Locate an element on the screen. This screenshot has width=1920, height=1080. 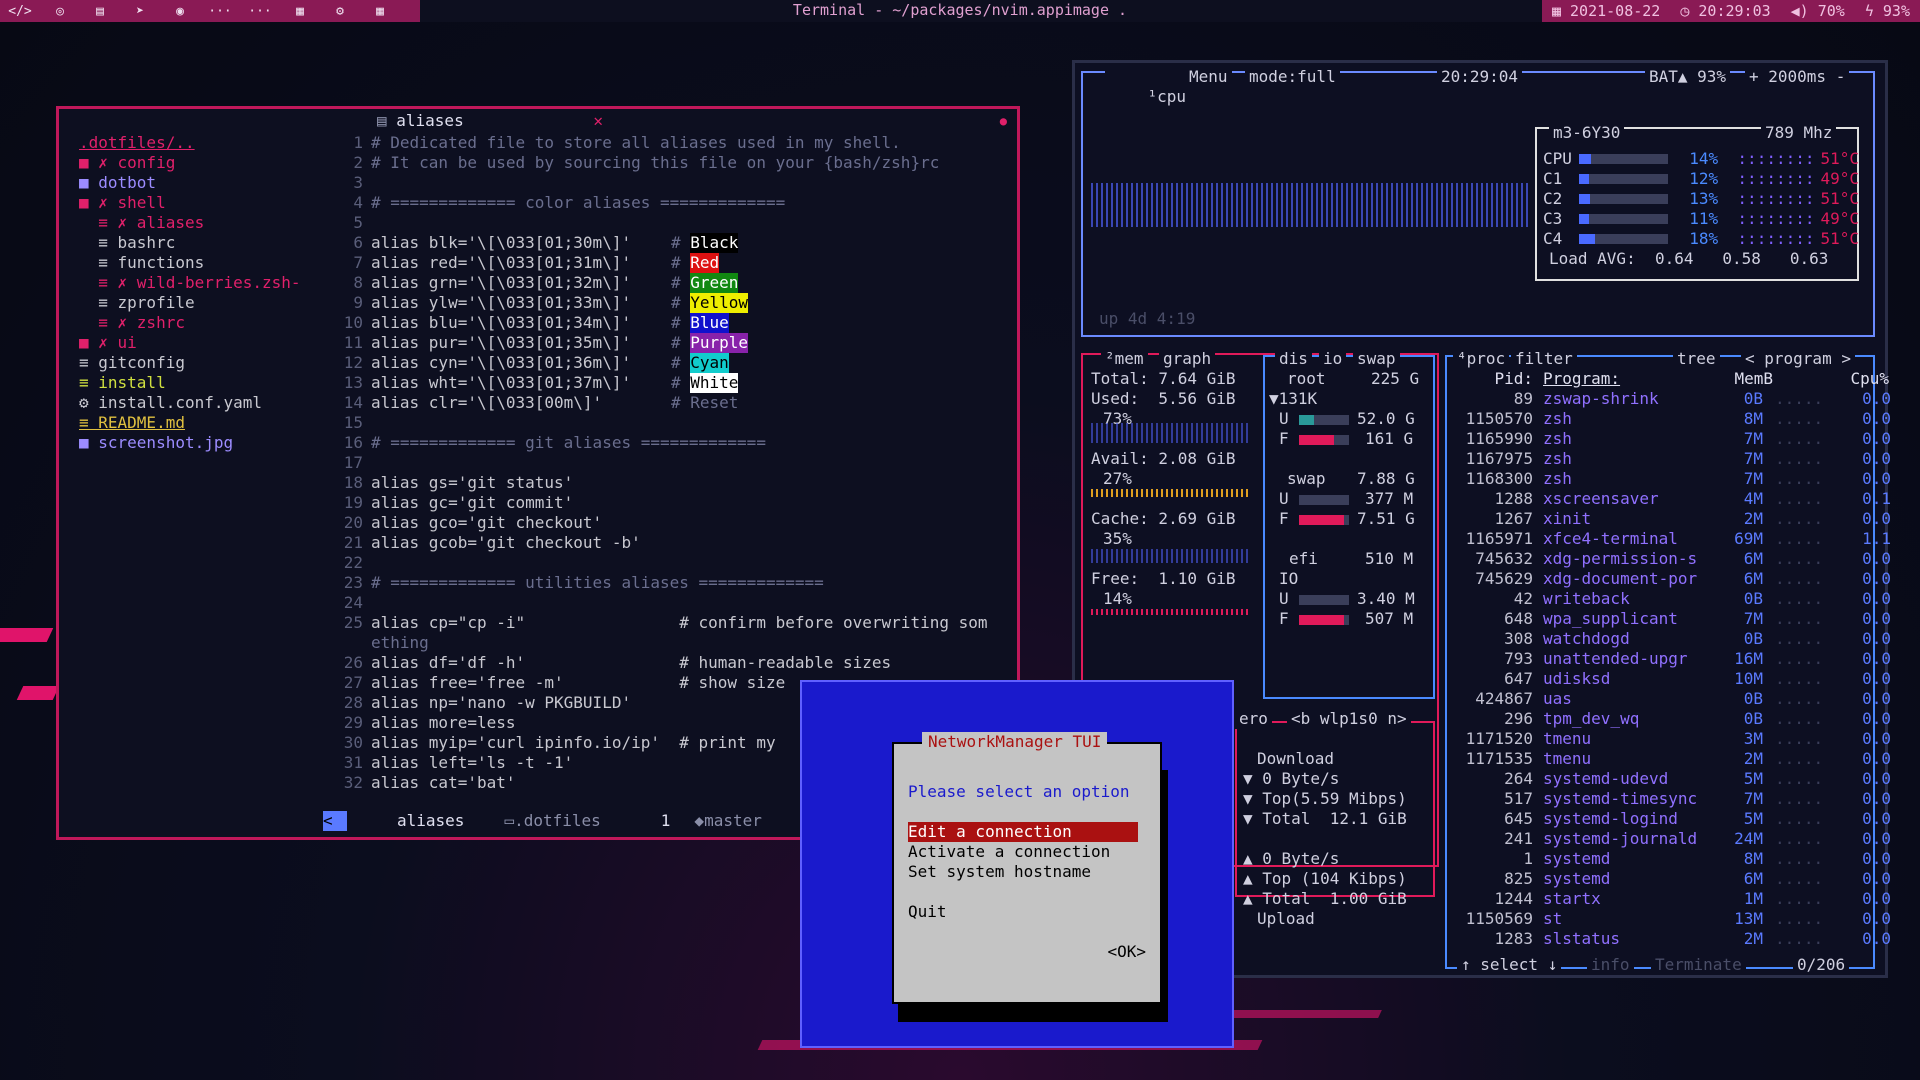
process-row: 1171520 tmenu 3M..... 0.0 is located at coordinates (1671, 739).